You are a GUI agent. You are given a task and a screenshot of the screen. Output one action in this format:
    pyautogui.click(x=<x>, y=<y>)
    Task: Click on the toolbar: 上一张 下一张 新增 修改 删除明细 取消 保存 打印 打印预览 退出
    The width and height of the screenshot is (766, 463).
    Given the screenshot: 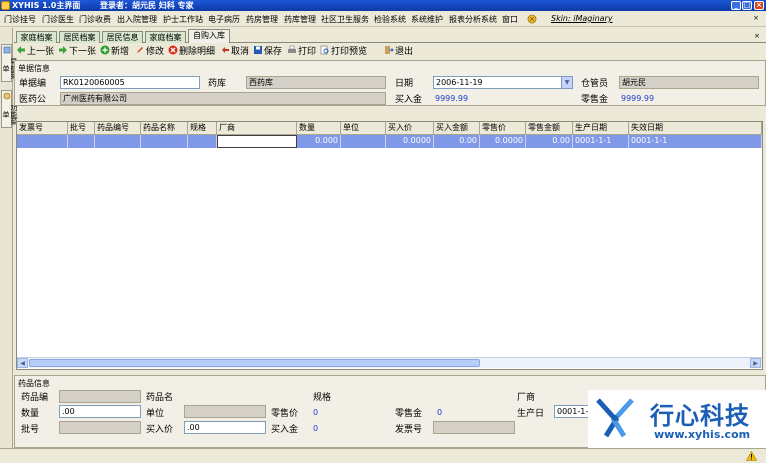 What is the action you would take?
    pyautogui.click(x=390, y=52)
    